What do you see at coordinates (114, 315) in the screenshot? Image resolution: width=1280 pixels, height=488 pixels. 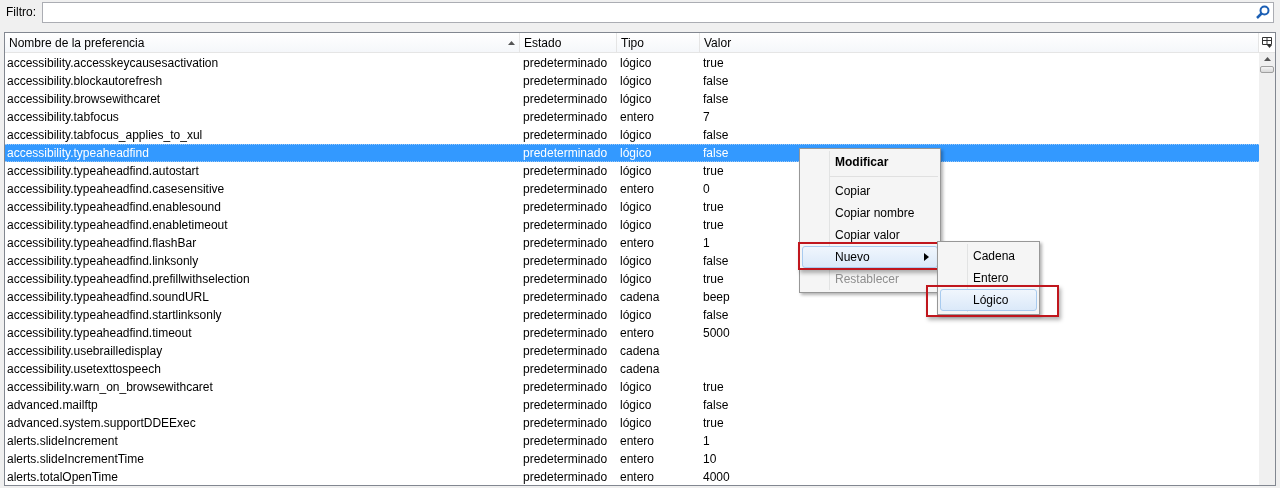 I see `table-cell-text: accessibility.typeaheadfind.startlinksonly` at bounding box center [114, 315].